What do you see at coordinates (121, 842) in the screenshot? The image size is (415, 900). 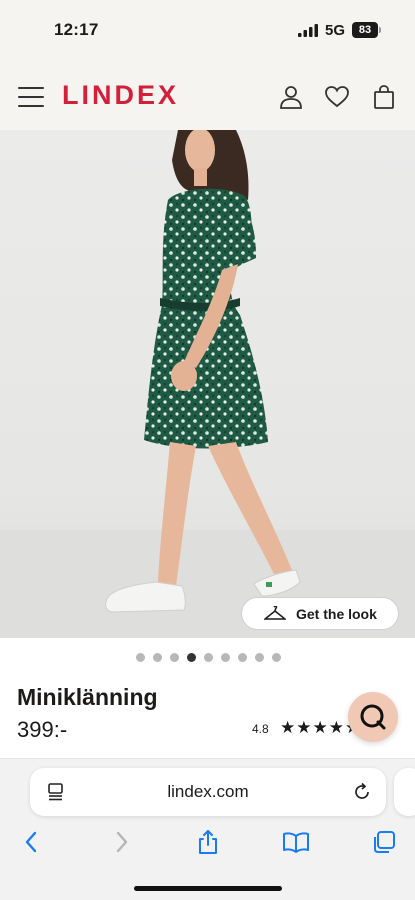 I see `forward-icon` at bounding box center [121, 842].